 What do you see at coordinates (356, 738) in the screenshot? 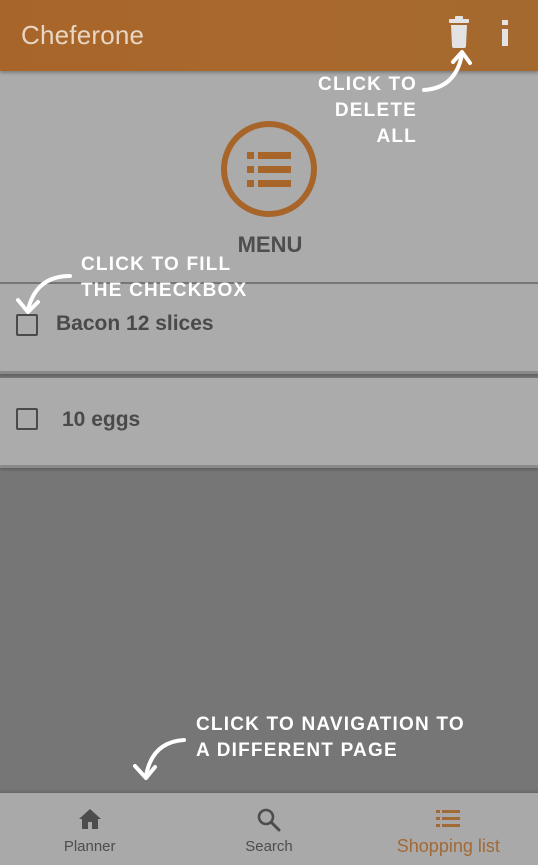
I see `annotation-navigation: CLICK TO NAVIGATION TO A DIFFERENT PAGE` at bounding box center [356, 738].